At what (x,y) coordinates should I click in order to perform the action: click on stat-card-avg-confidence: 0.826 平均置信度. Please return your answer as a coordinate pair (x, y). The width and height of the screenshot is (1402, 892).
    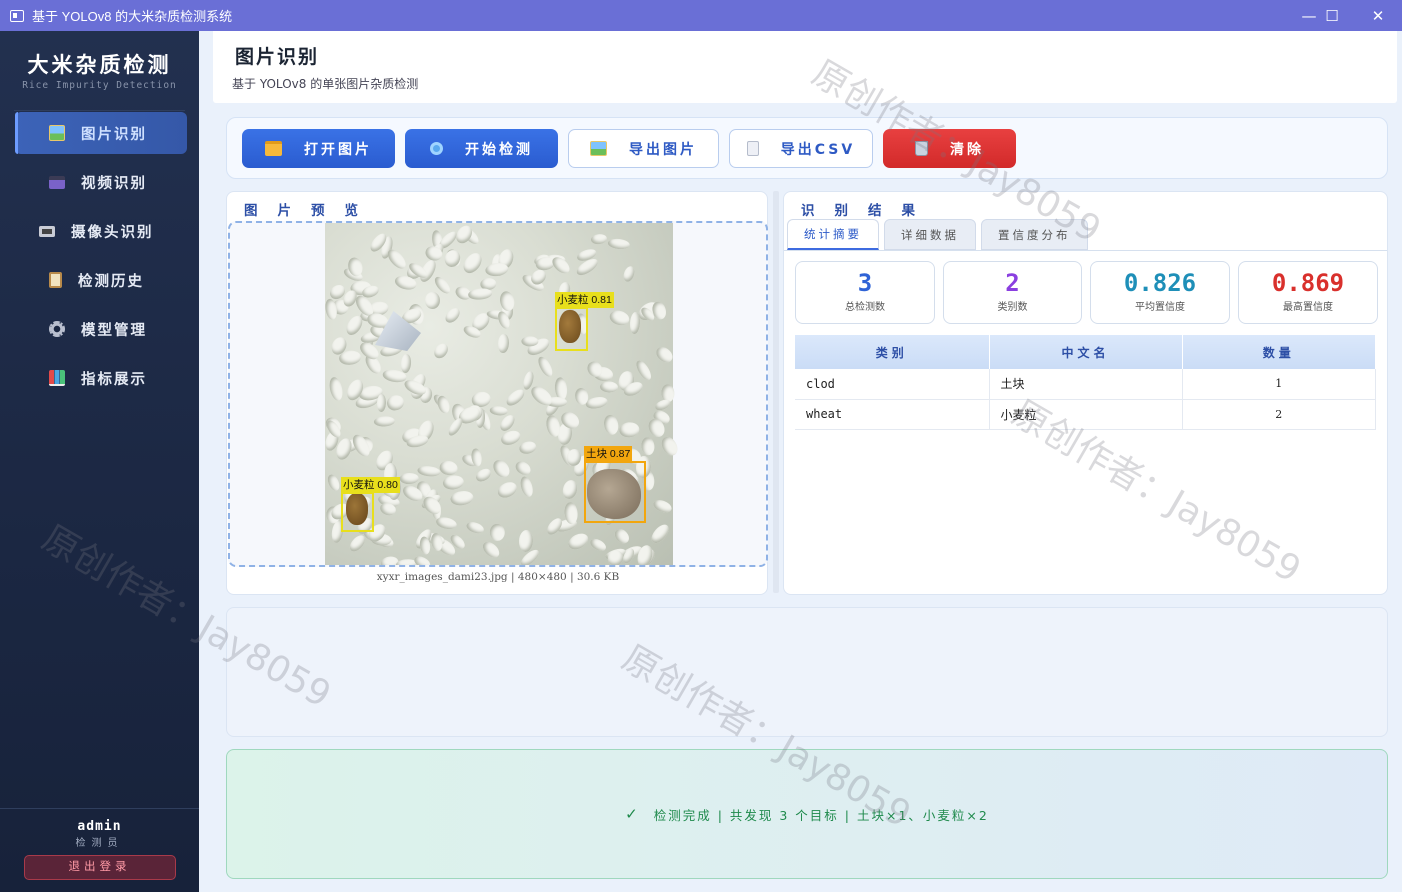
    Looking at the image, I should click on (1160, 292).